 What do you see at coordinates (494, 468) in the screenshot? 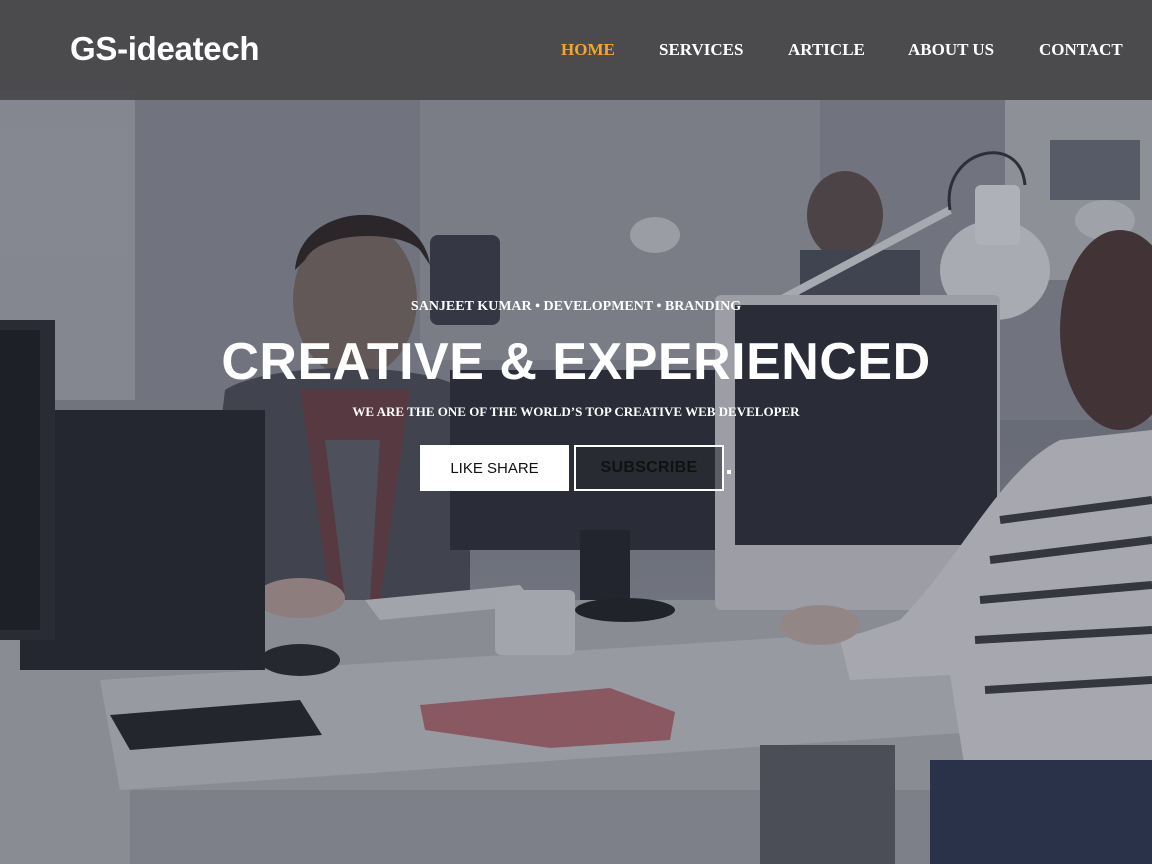
I see `like-share-button: LIKE SHARE` at bounding box center [494, 468].